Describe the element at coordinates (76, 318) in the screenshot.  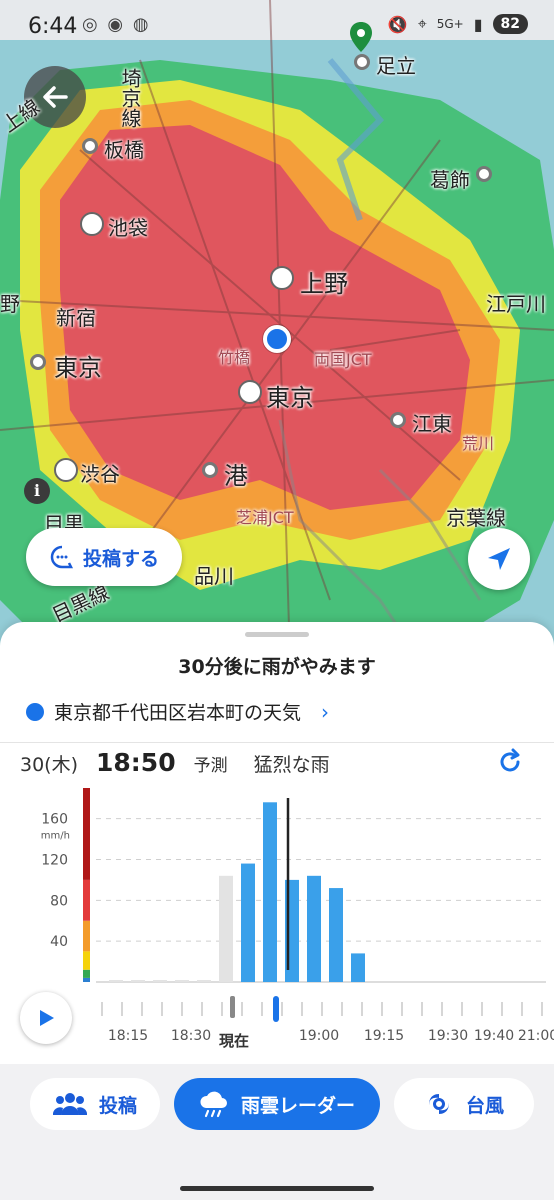
I see `map-label-shinjuku: 新宿` at that location.